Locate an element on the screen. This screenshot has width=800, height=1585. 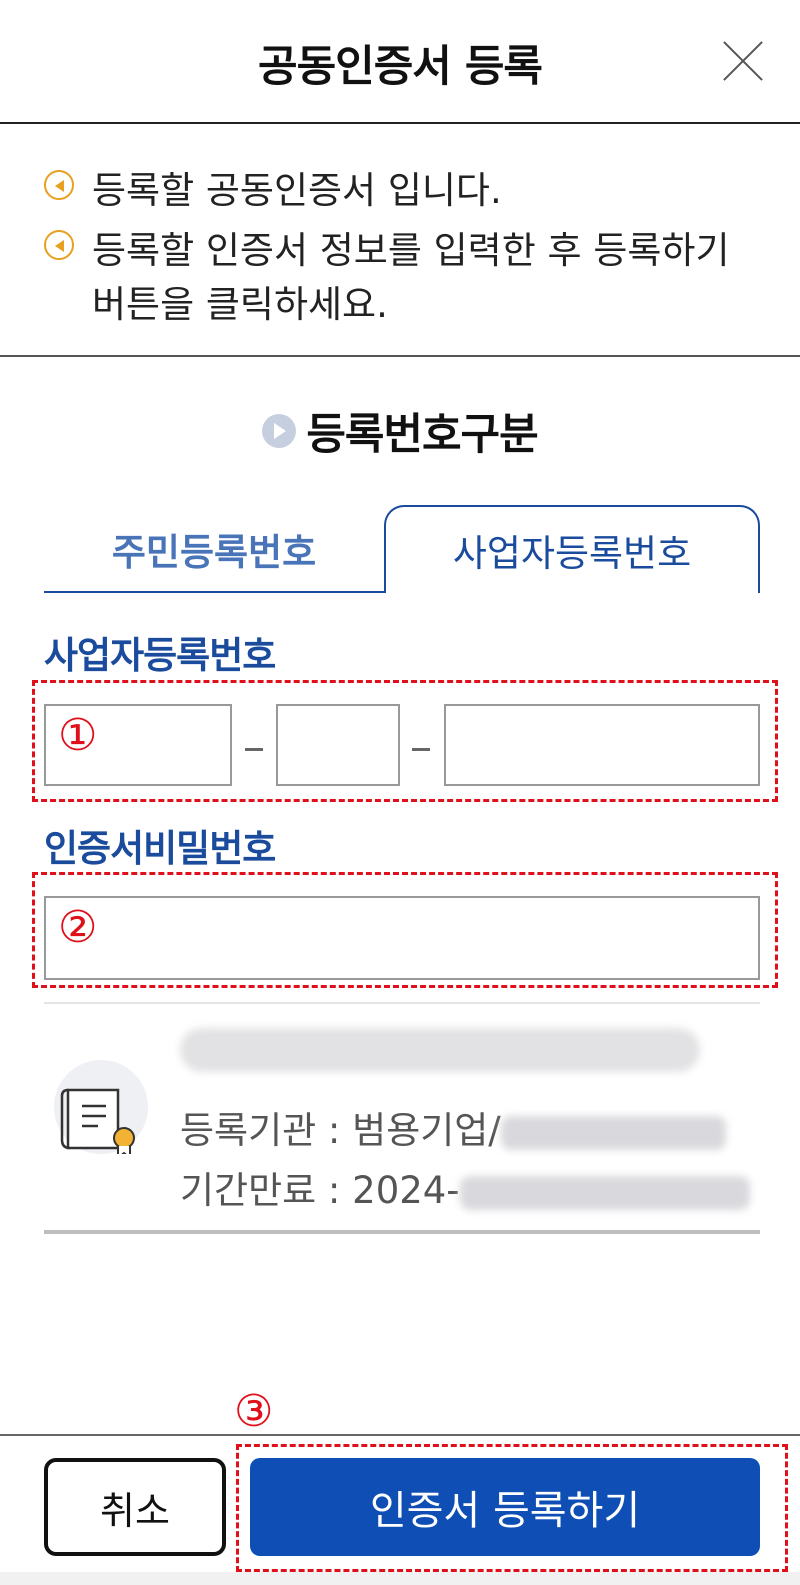
notice-text: 등록할 인증서 정보를 입력한 후 등록하기 버튼을 클릭하세요. is located at coordinates (411, 277).